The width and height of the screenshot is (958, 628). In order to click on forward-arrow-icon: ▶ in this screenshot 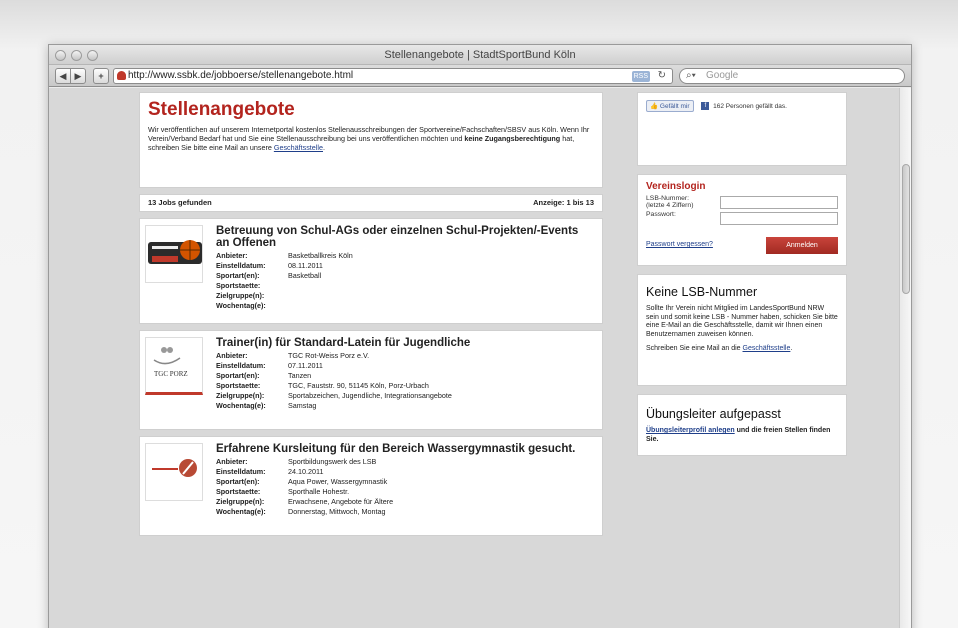, I will do `click(78, 76)`.